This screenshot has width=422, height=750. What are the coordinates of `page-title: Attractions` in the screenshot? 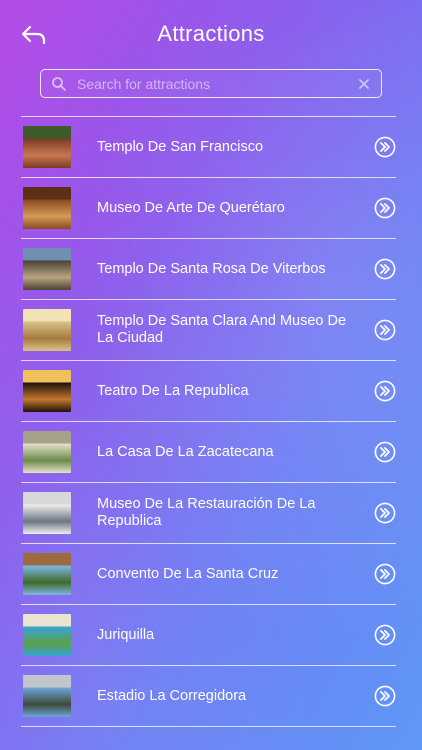 It's located at (211, 33).